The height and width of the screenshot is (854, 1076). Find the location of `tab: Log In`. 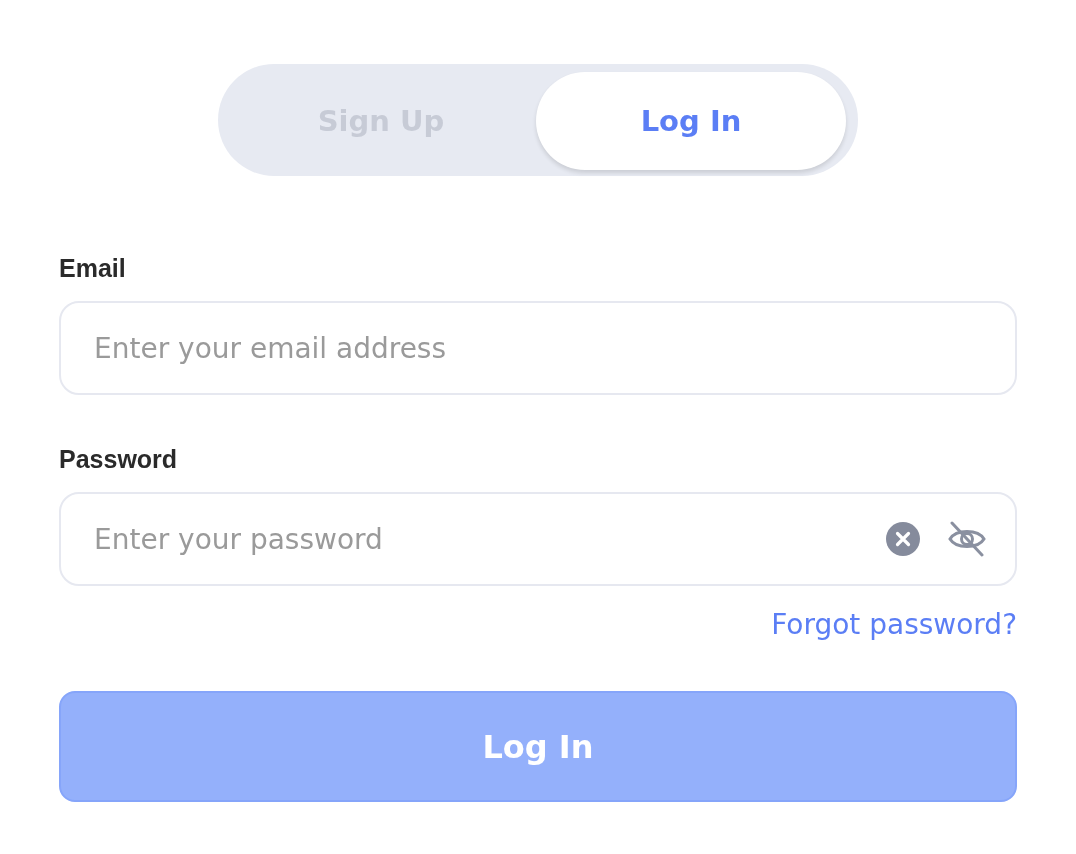

tab: Log In is located at coordinates (691, 121).